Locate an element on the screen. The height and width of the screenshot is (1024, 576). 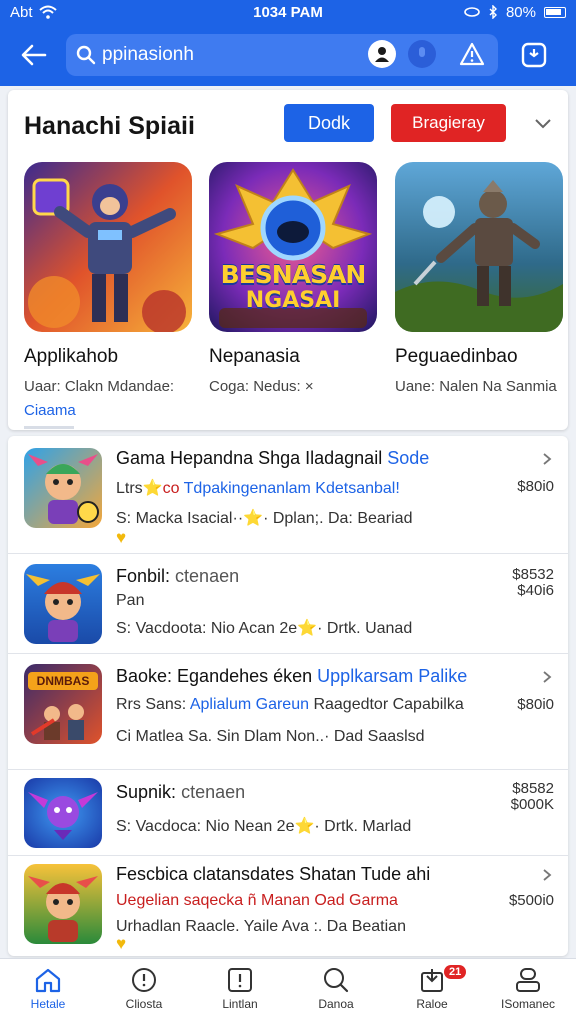
featured-app-card: Applikahob Uaar: Clakn Mdandae: is located at coordinates (109, 278).